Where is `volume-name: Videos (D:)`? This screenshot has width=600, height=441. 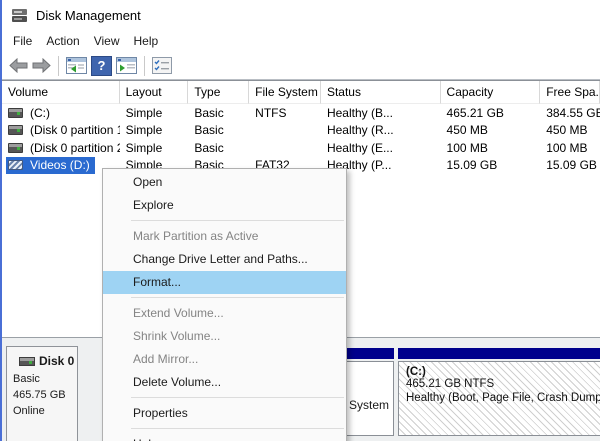
volume-name: Videos (D:) is located at coordinates (60, 165).